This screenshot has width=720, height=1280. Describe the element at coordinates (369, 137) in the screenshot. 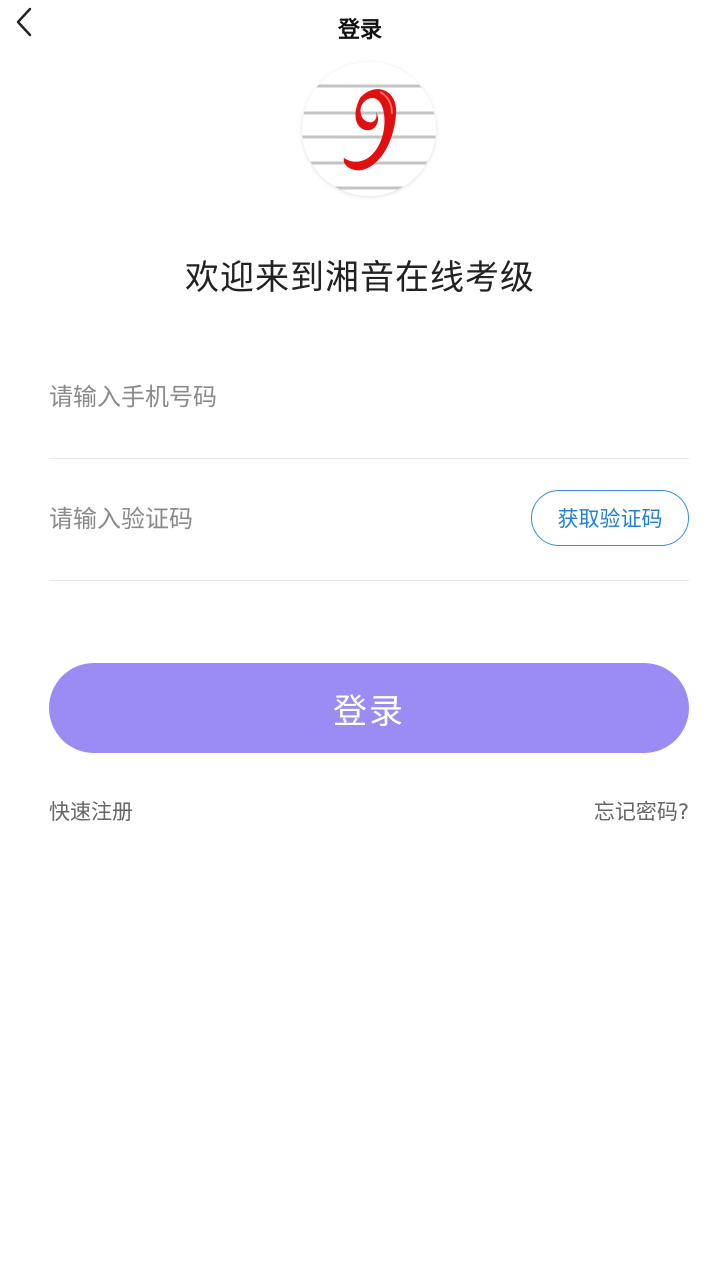

I see `xiangyin-logo-icon` at that location.